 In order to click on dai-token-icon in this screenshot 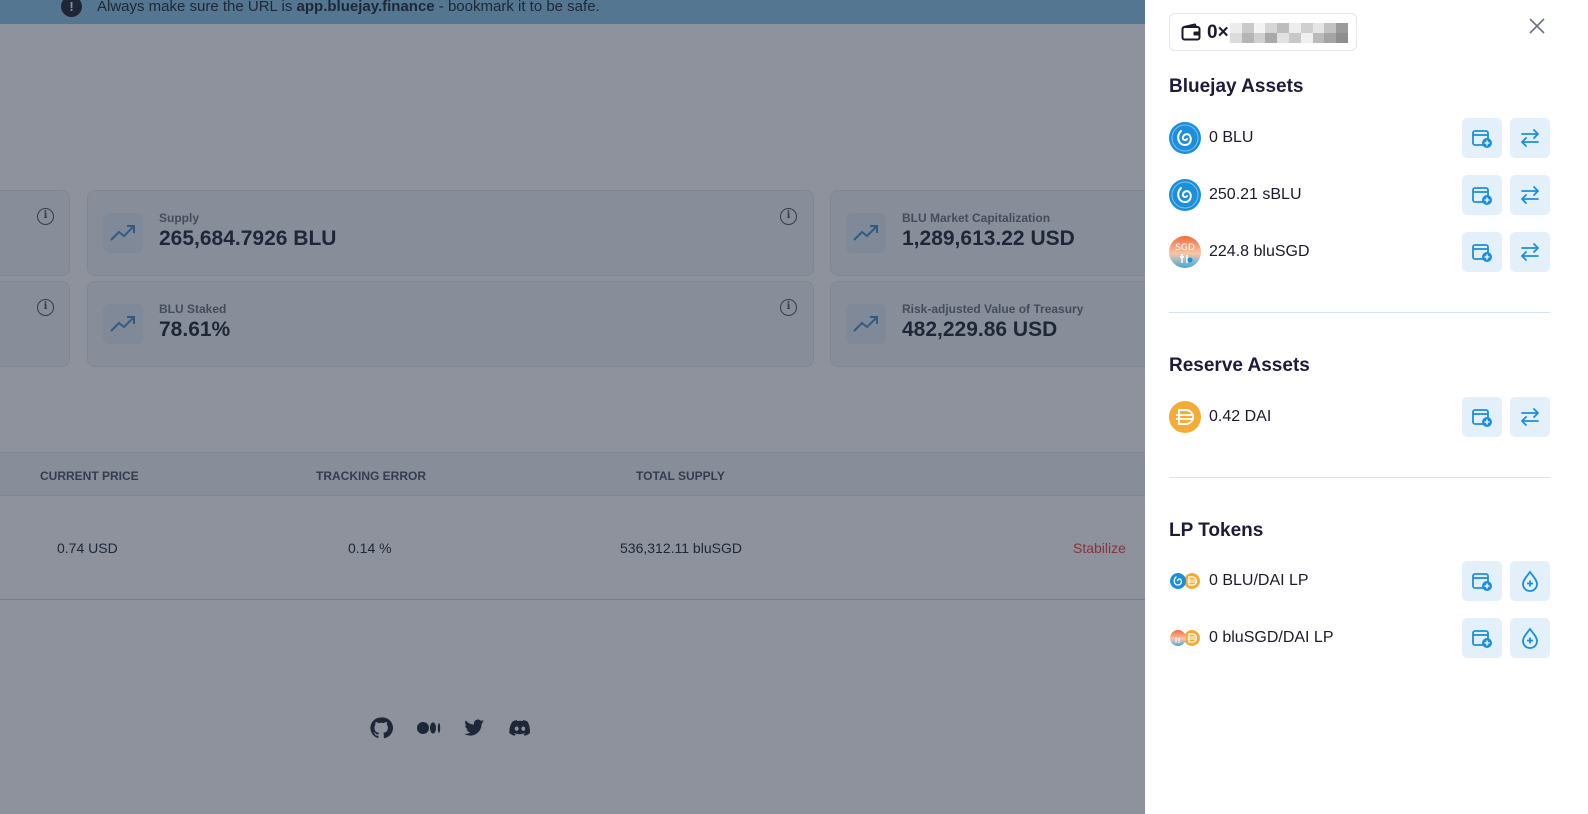, I will do `click(1185, 417)`.